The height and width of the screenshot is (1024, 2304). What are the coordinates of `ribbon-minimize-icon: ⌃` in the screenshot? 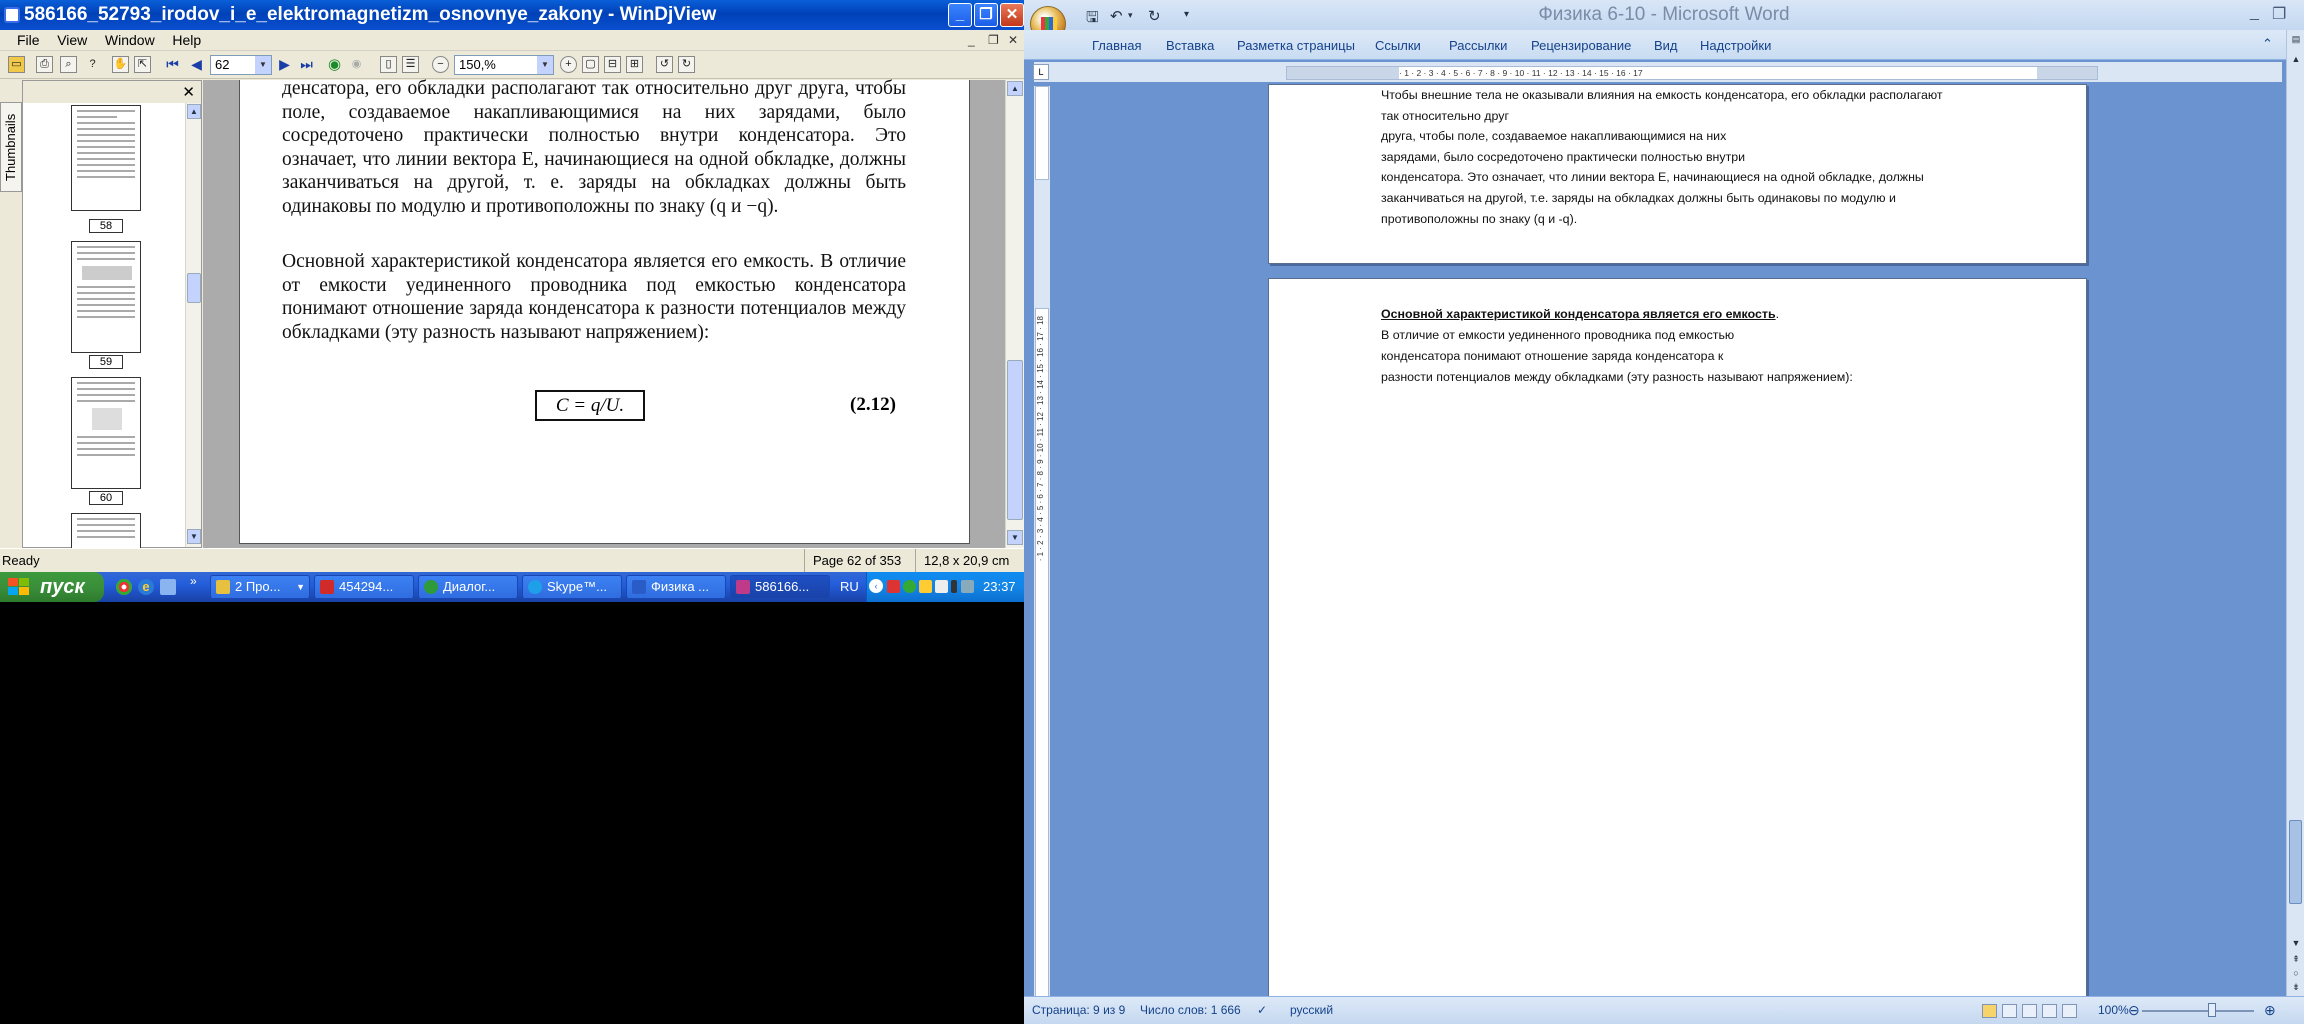 It's located at (2267, 44).